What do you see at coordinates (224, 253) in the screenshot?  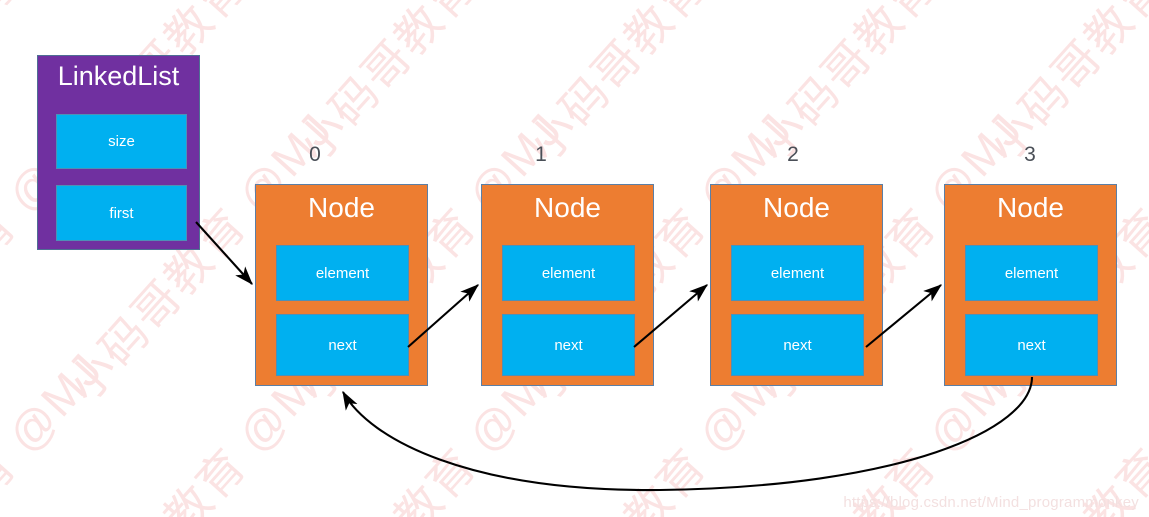 I see `arrow-first-to-node0` at bounding box center [224, 253].